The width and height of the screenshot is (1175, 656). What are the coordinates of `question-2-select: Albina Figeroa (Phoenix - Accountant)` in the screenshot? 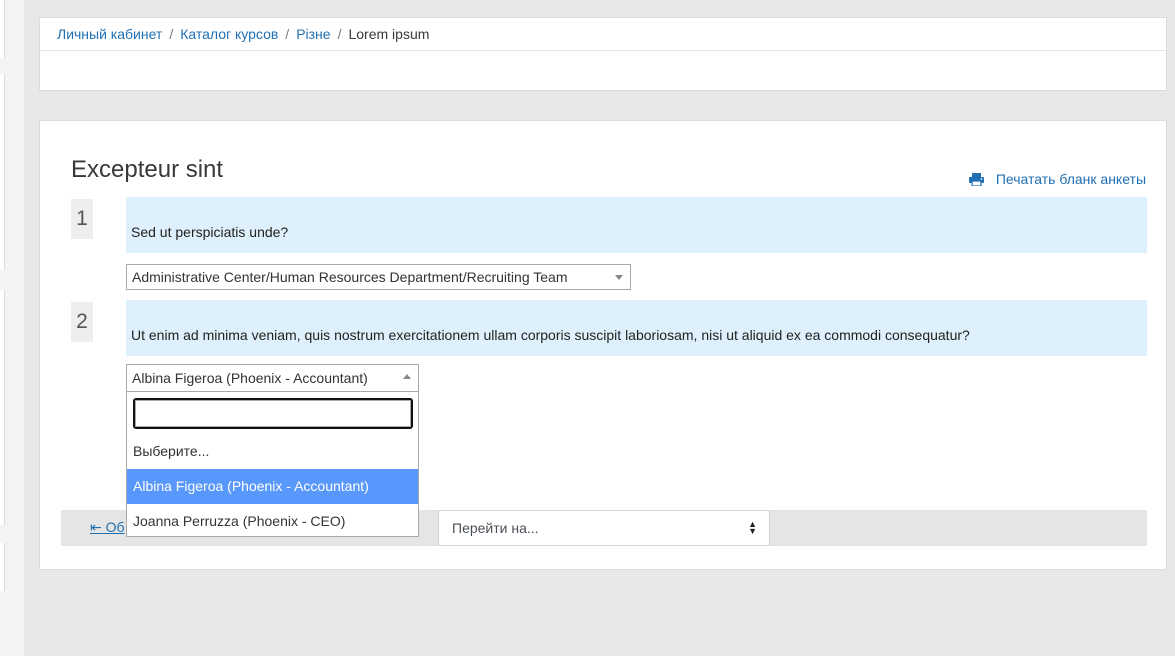 It's located at (272, 377).